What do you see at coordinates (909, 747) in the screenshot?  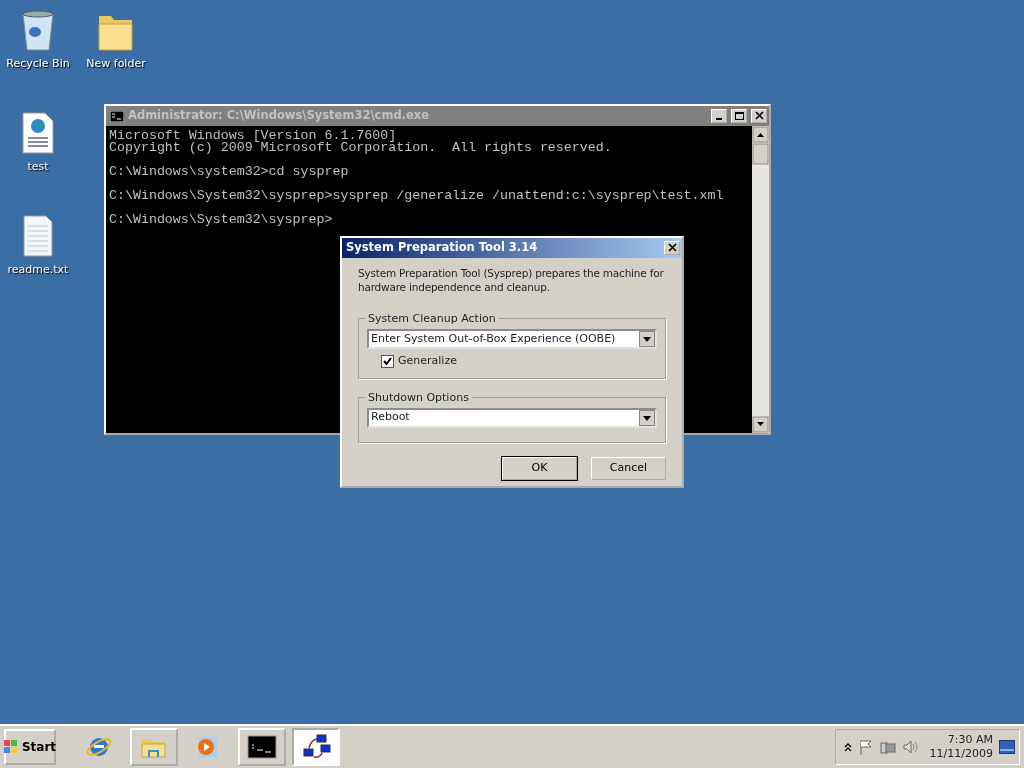 I see `speaker-icon` at bounding box center [909, 747].